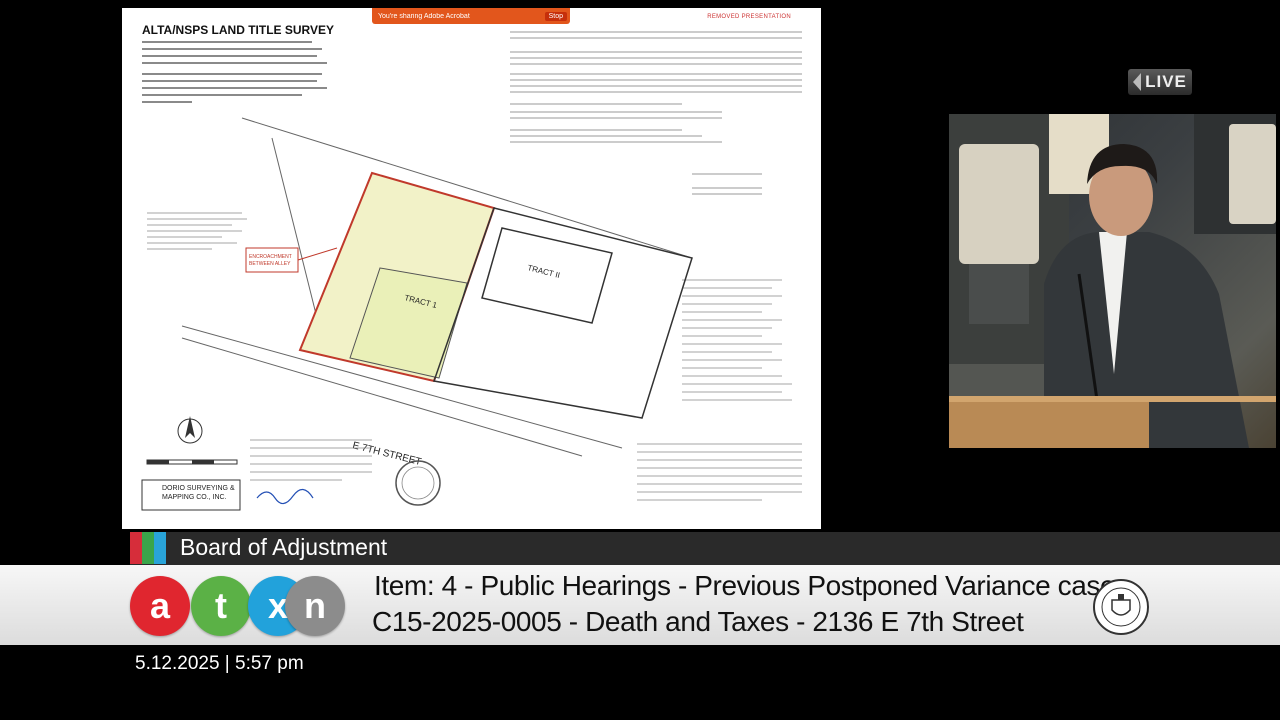 Image resolution: width=1280 pixels, height=720 pixels. Describe the element at coordinates (198, 488) in the screenshot. I see `svg-text: DORIO SURVEYING &` at that location.